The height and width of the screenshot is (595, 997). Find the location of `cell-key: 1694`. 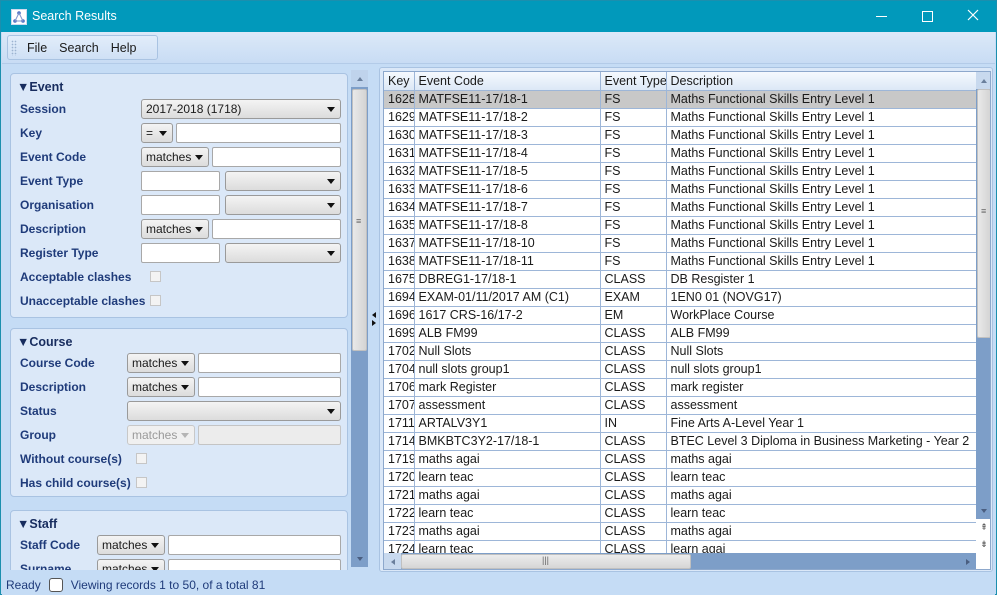

cell-key: 1694 is located at coordinates (399, 297).